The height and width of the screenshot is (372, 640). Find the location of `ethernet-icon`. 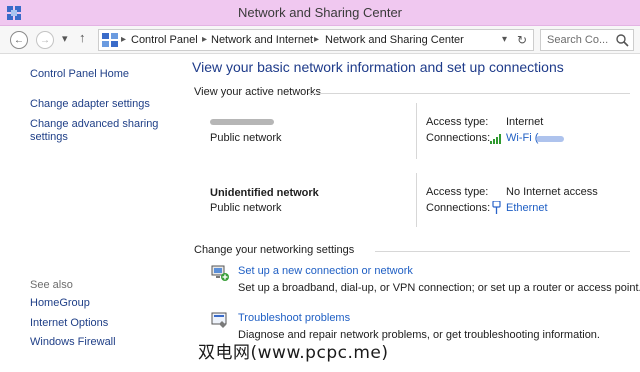

ethernet-icon is located at coordinates (496, 207).